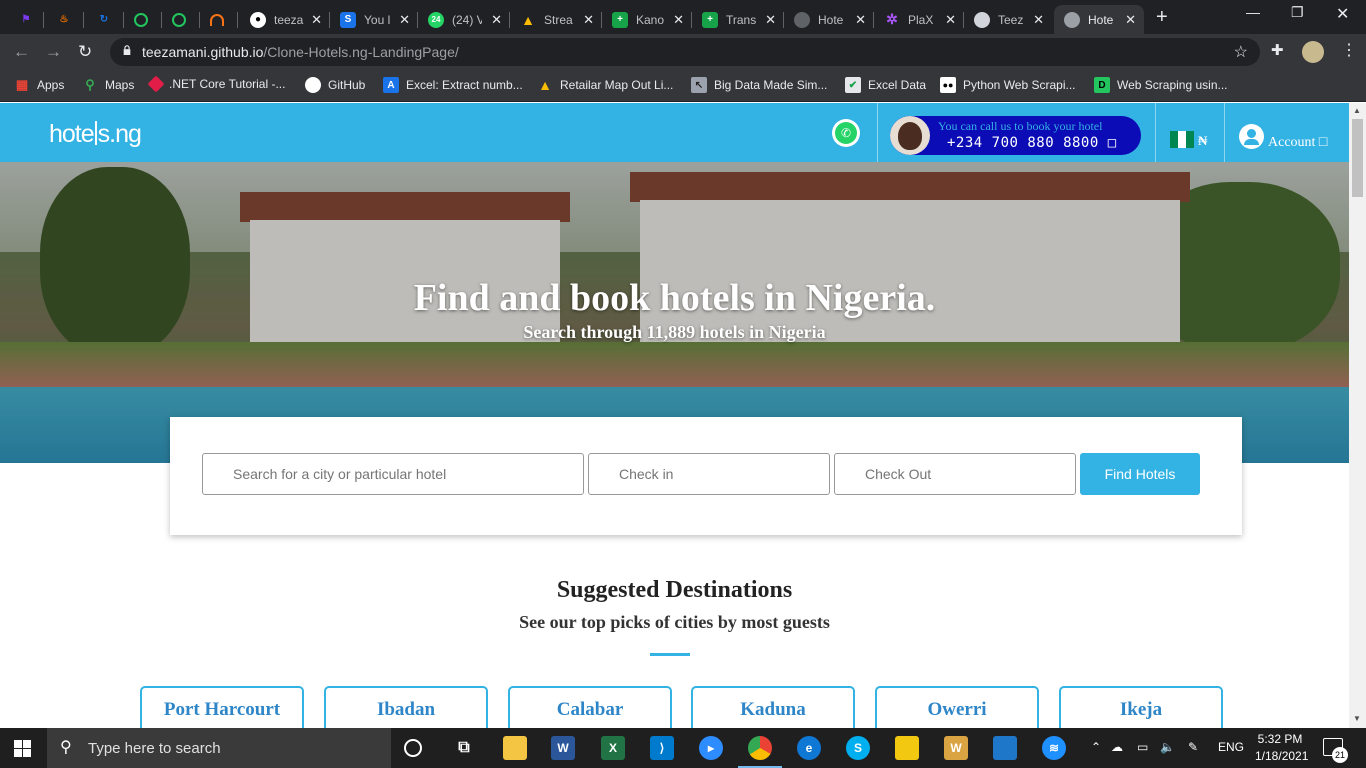 The height and width of the screenshot is (768, 1366). Describe the element at coordinates (85, 52) in the screenshot. I see `reload-icon: ↻` at that location.